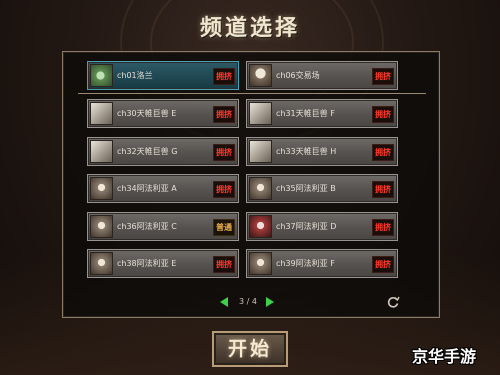 This screenshot has height=375, width=500. Describe the element at coordinates (298, 75) in the screenshot. I see `channel-name: ch06交易场` at that location.